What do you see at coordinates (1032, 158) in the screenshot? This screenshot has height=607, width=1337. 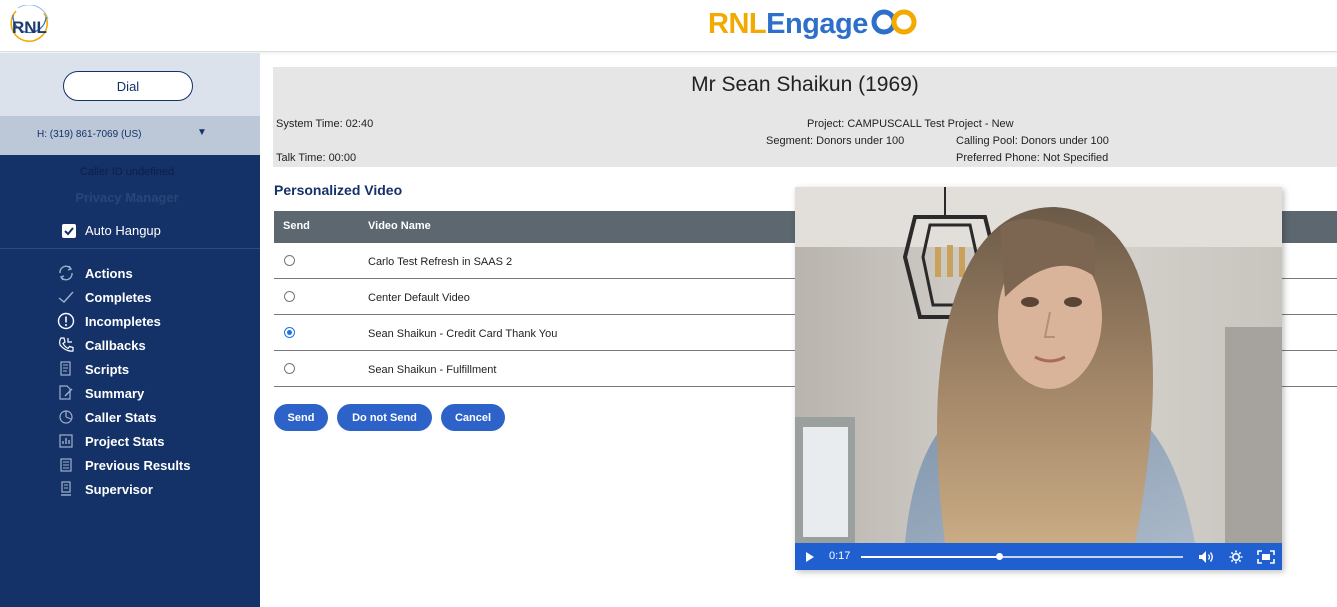 I see `preferred-phone-info: Preferred Phone: Not Specified` at bounding box center [1032, 158].